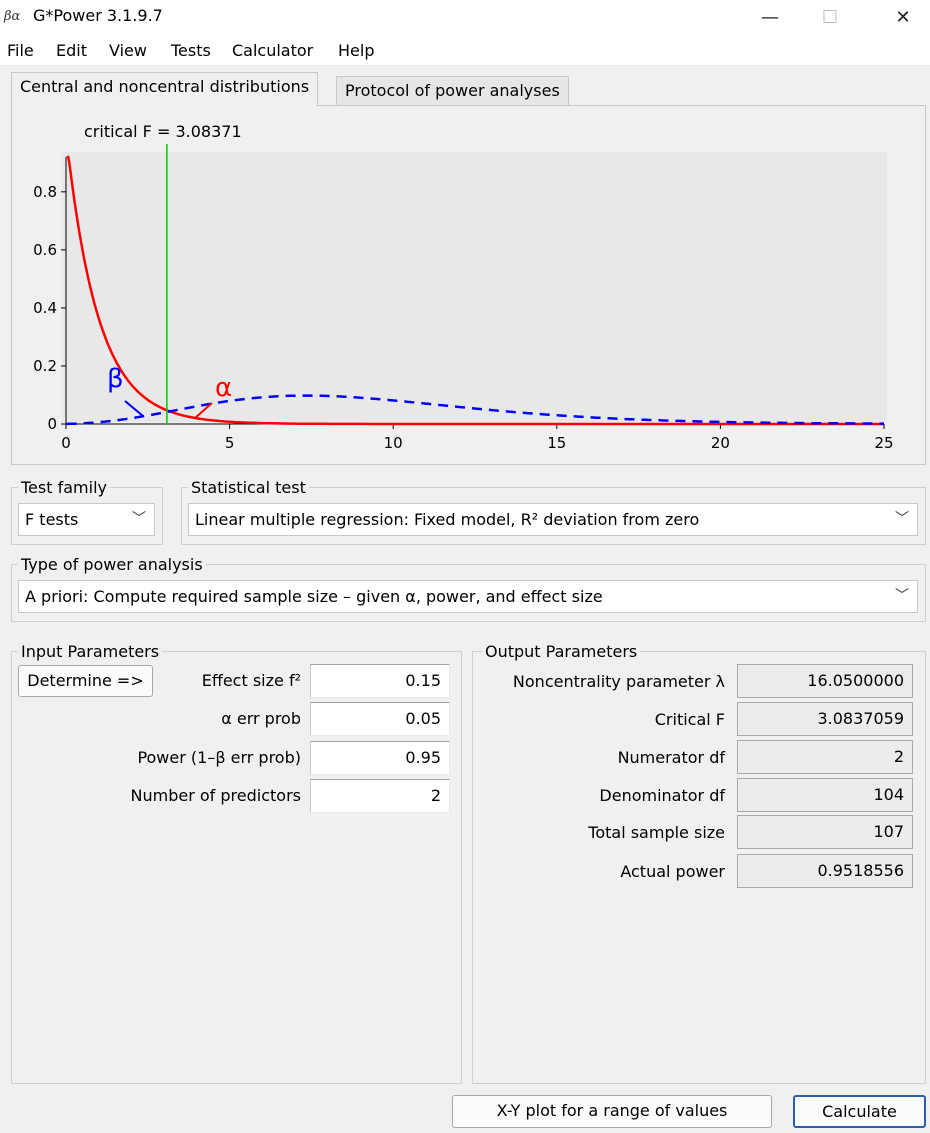 This screenshot has height=1133, width=930. I want to click on noncentrality-output: 16.0500000, so click(825, 681).